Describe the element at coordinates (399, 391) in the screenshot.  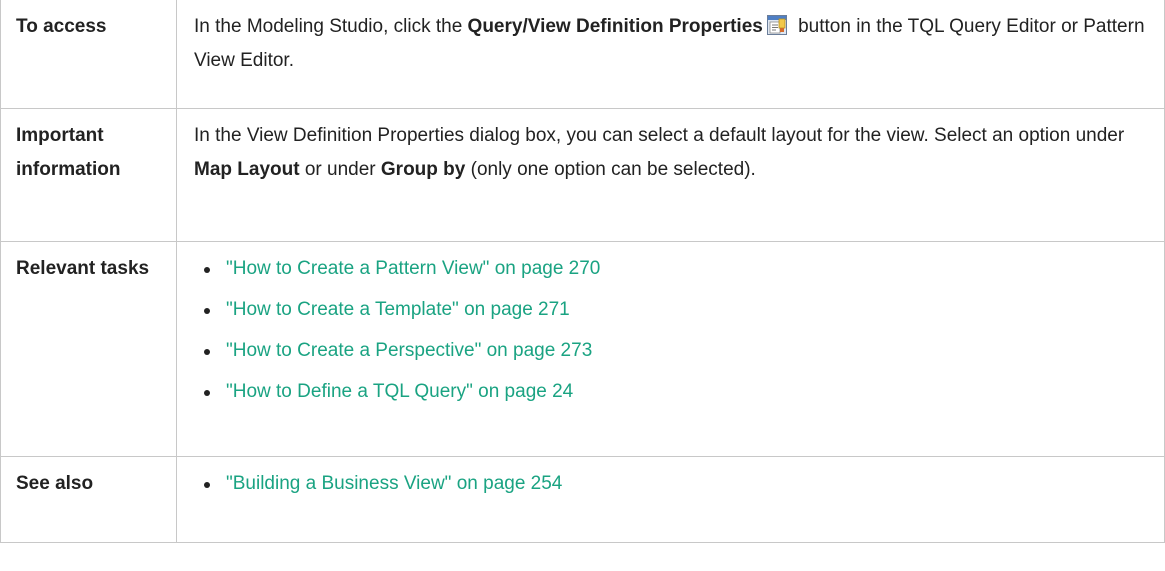
I see `link-define-tql-query: "How to Define a TQL Query" on page 24` at that location.